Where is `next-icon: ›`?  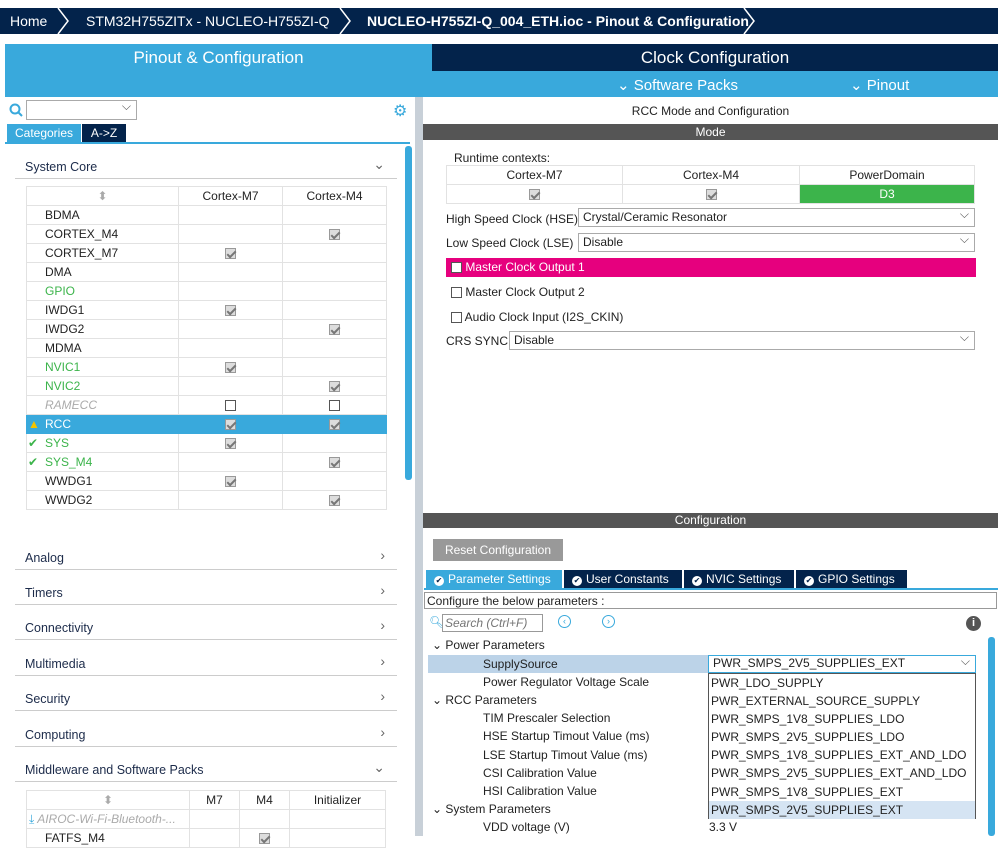
next-icon: › is located at coordinates (608, 621).